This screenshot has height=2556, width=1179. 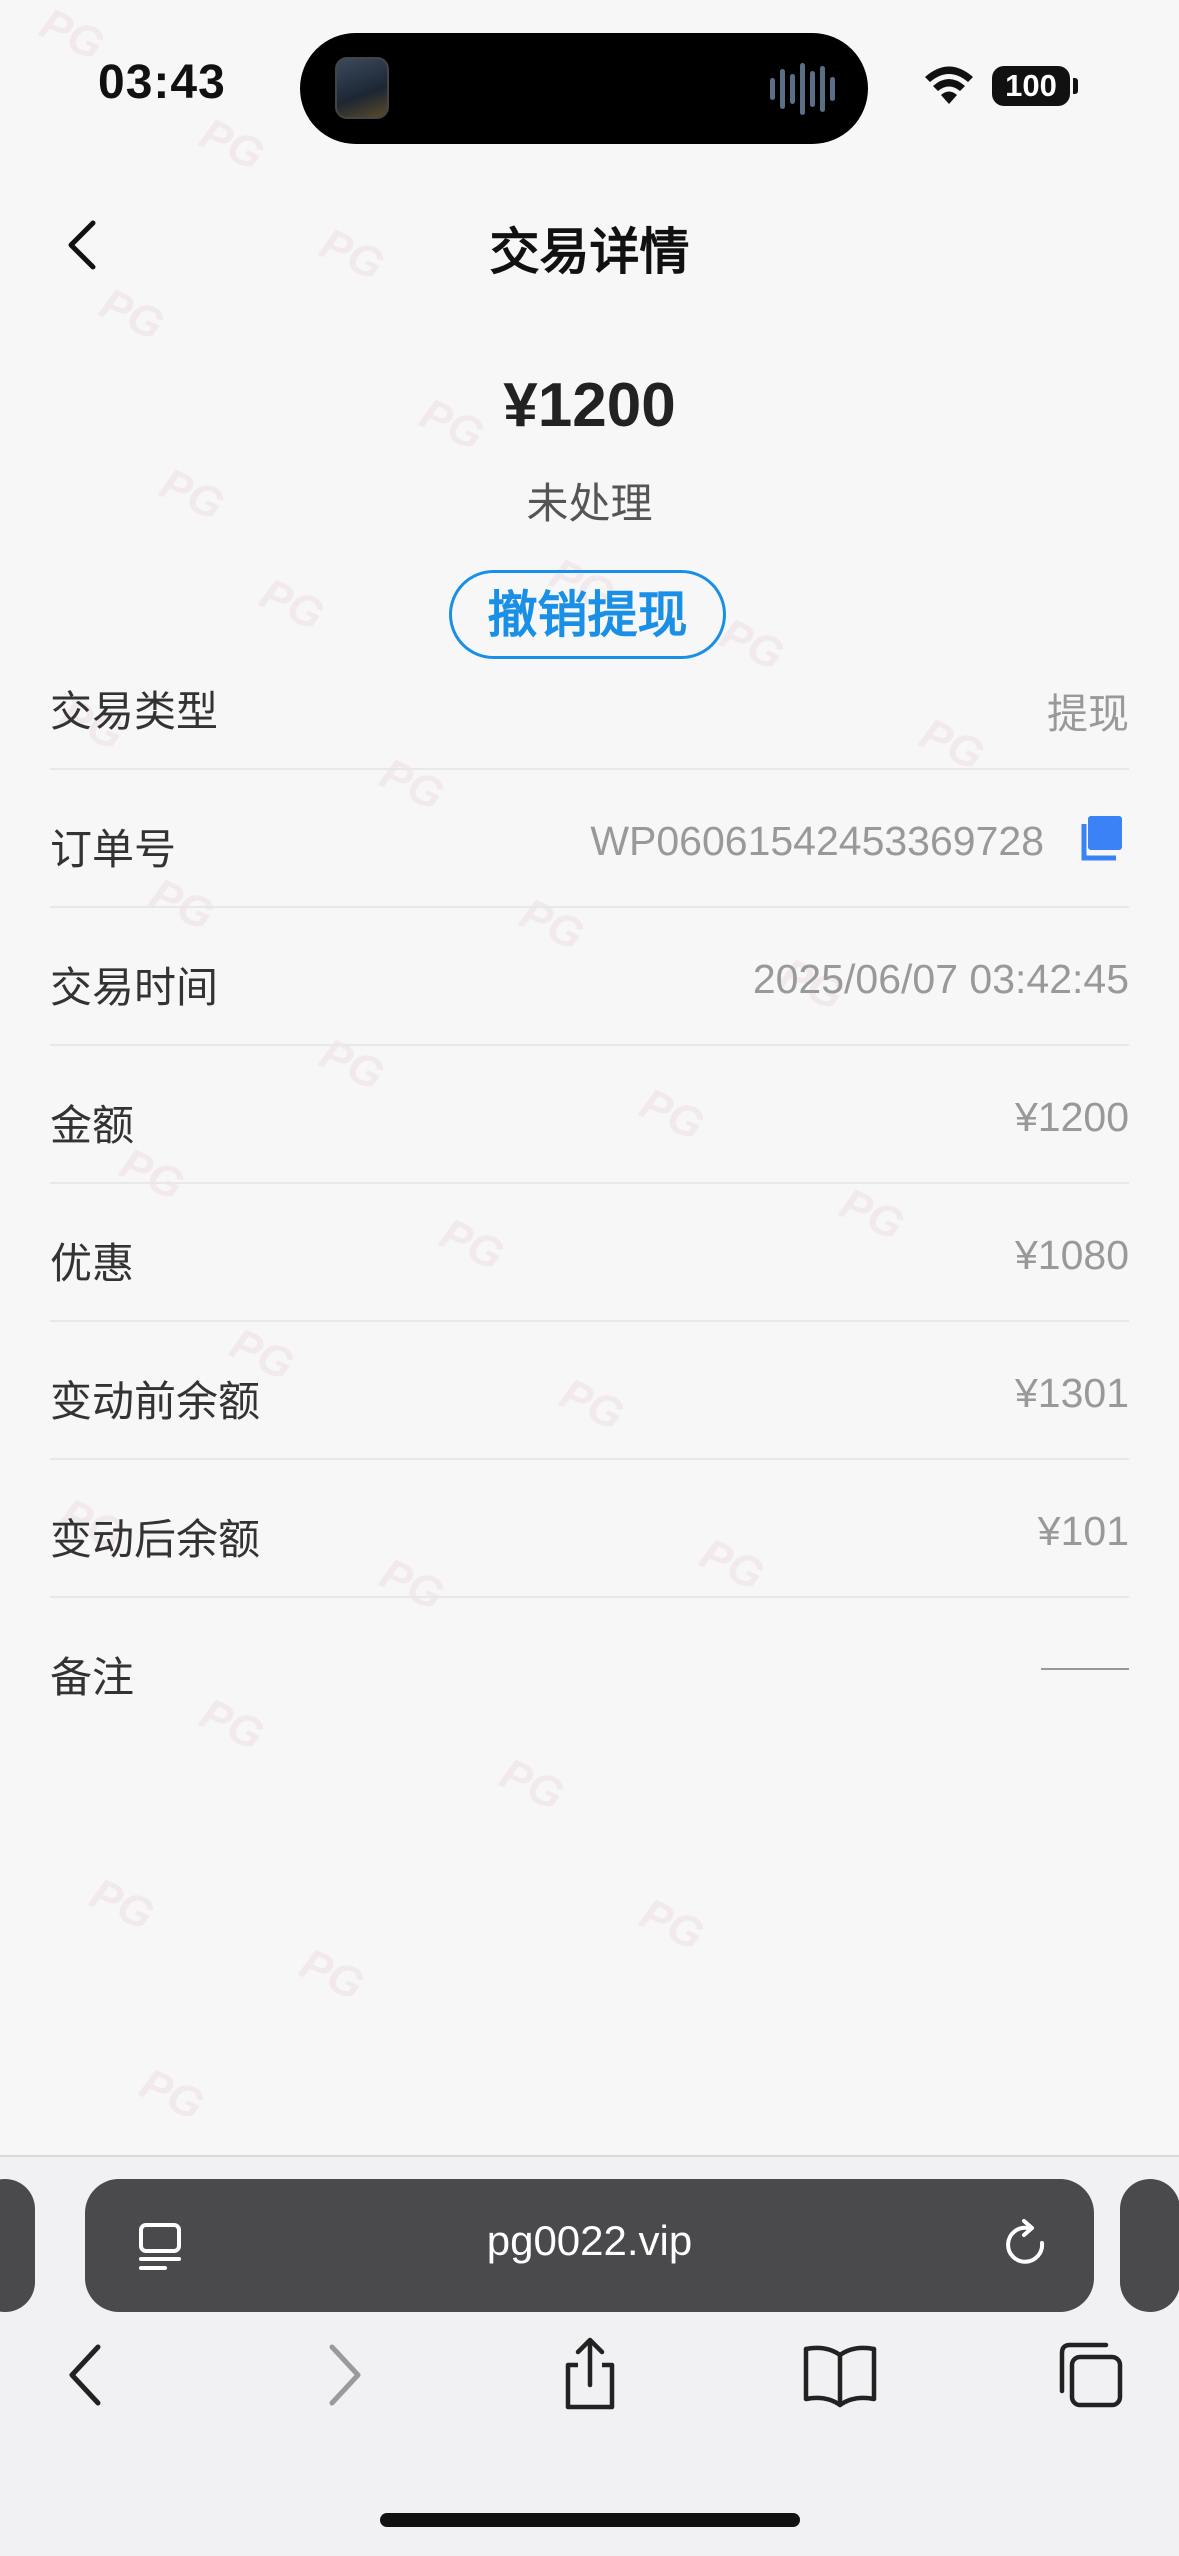 What do you see at coordinates (1035, 86) in the screenshot?
I see `battery-indicator: 100` at bounding box center [1035, 86].